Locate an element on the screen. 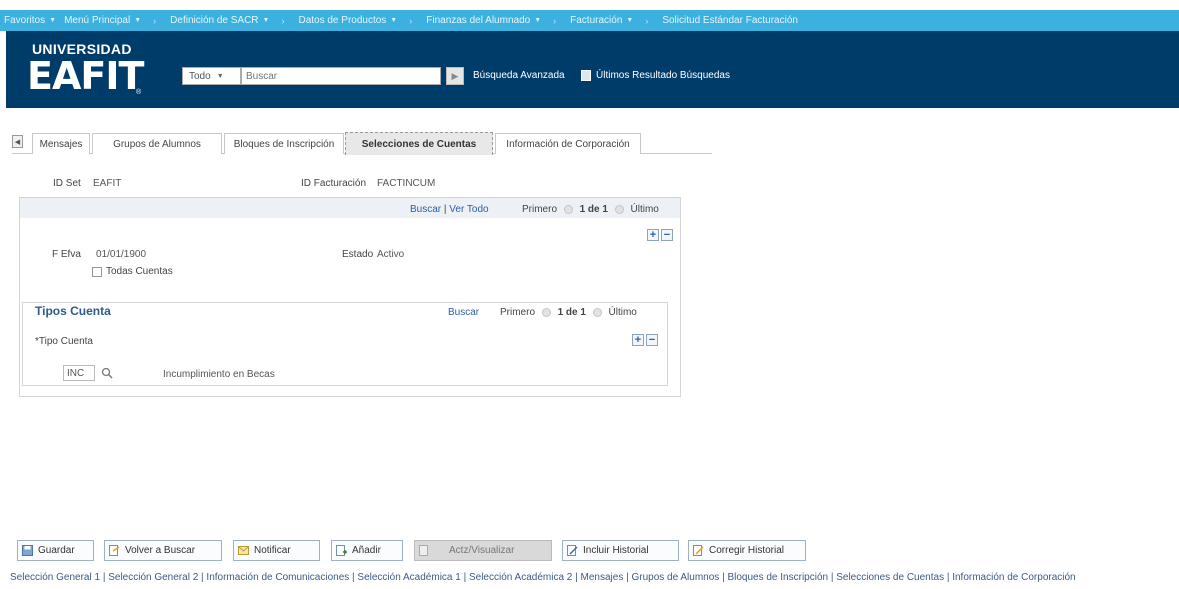  save-button: Guardar is located at coordinates (55, 550).